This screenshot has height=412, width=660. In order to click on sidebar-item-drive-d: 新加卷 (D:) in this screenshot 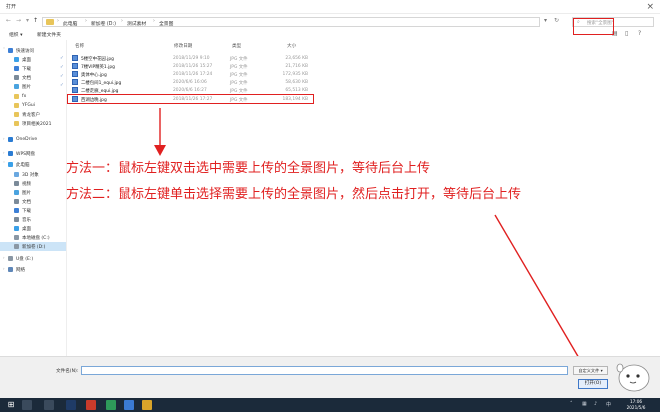, I will do `click(33, 246)`.